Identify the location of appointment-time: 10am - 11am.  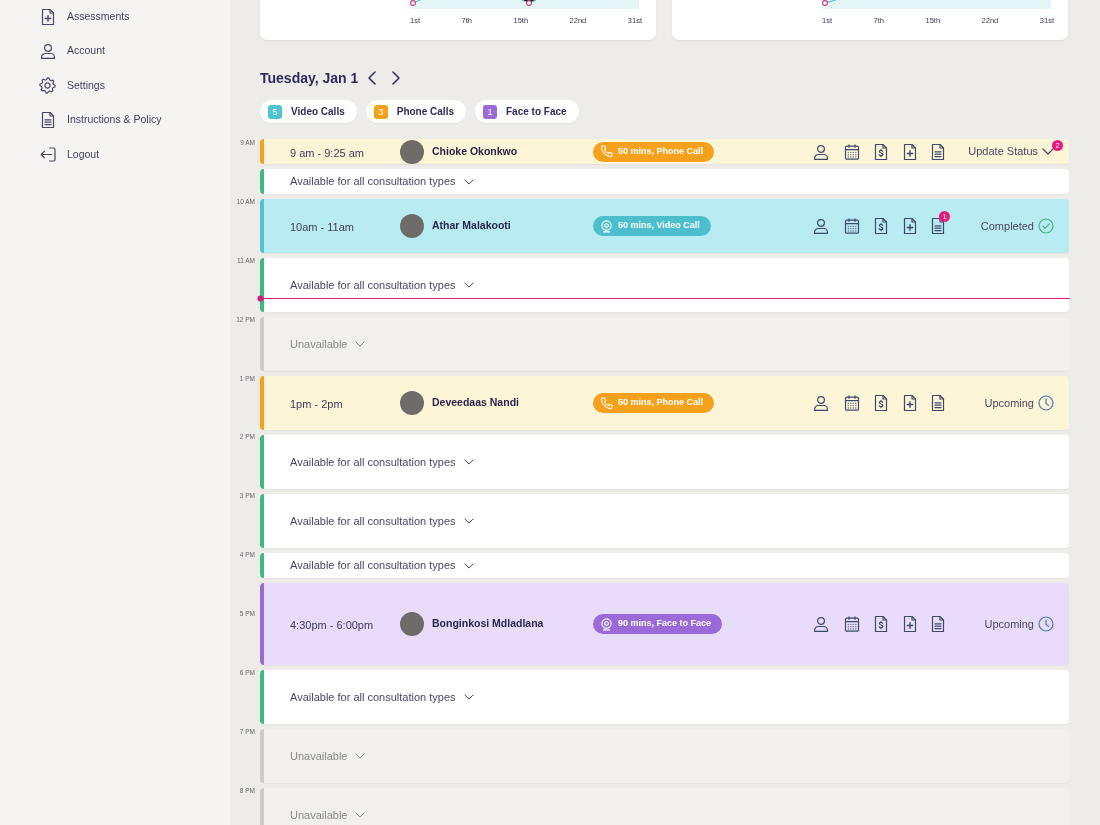
(322, 227).